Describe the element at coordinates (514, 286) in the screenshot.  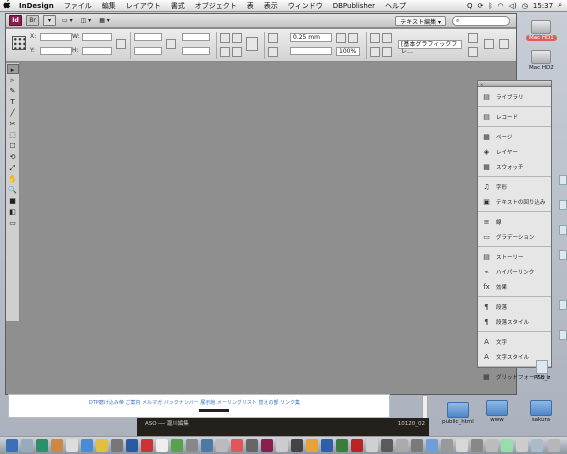
I see `panel-item-effects: fx 効果` at that location.